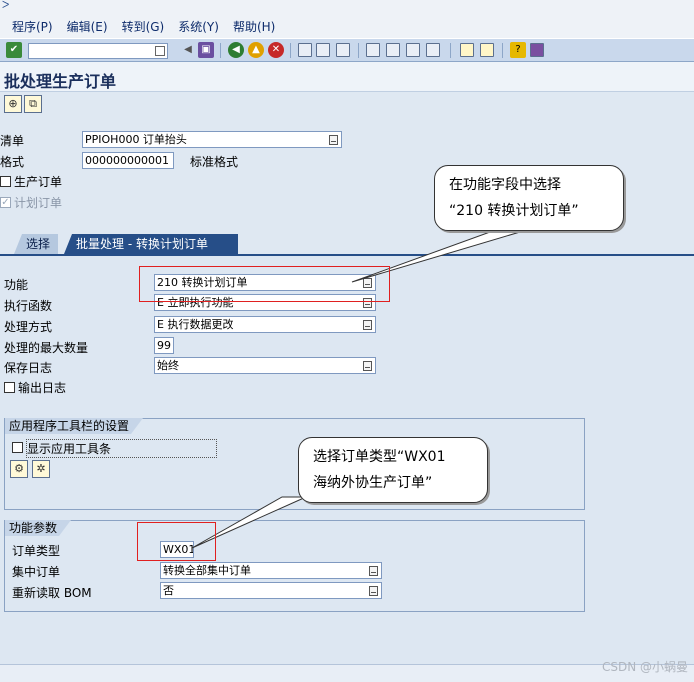 Image resolution: width=694 pixels, height=682 pixels. What do you see at coordinates (176, 541) in the screenshot?
I see `highlight-order-type` at bounding box center [176, 541].